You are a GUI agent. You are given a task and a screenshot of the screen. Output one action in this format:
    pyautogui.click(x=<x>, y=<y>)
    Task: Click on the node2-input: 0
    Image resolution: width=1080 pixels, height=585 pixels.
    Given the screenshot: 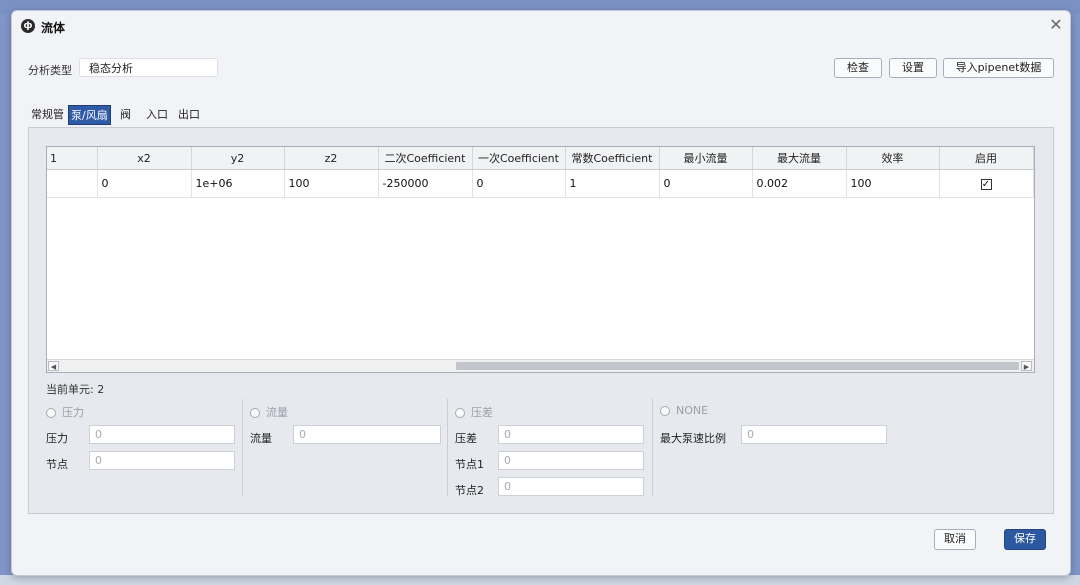 What is the action you would take?
    pyautogui.click(x=571, y=486)
    